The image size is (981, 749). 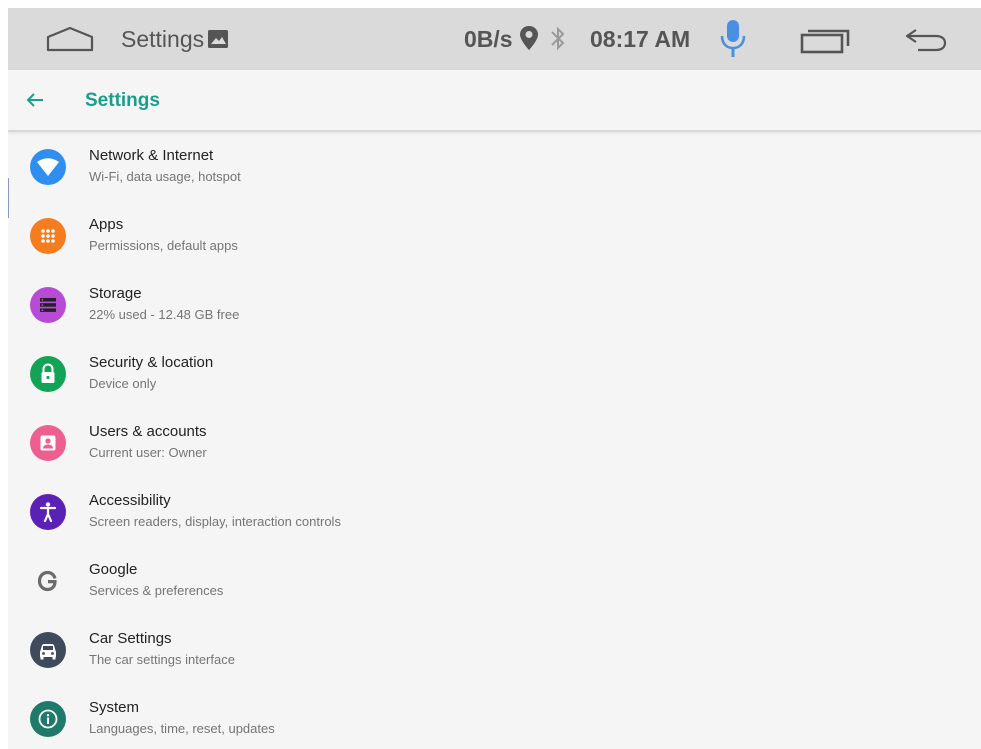 I want to click on arrow-left-icon, so click(x=35, y=100).